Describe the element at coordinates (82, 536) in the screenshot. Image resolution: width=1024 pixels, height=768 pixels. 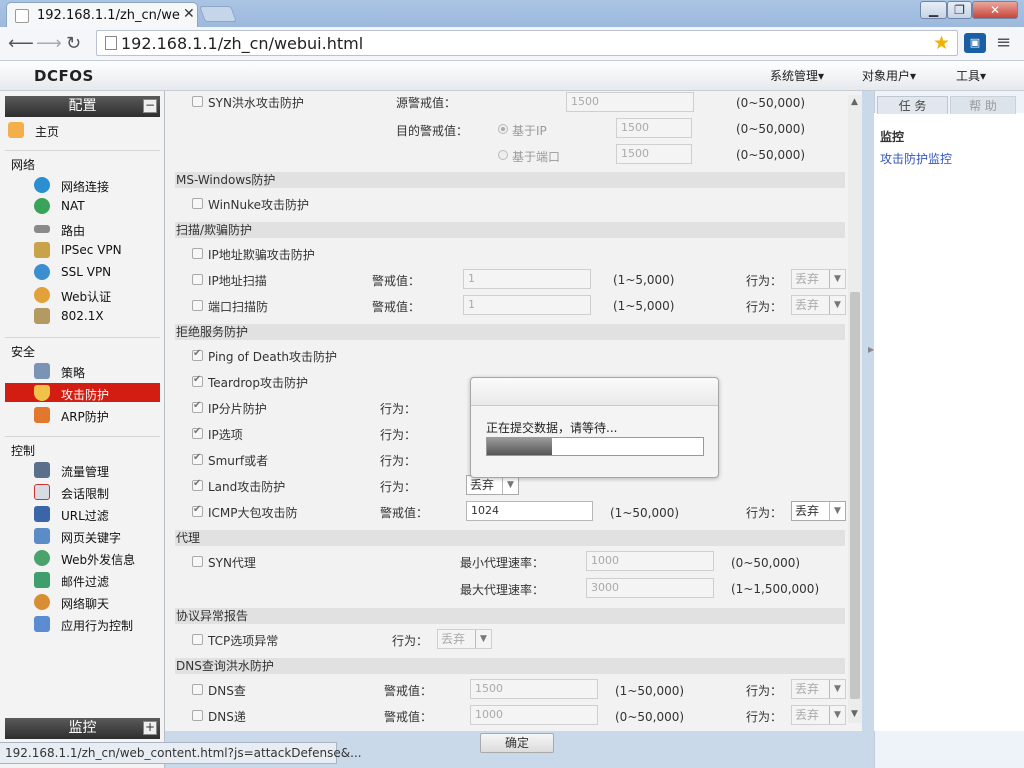
I see `sidebar-item-web-keyword: 网页关键字` at that location.